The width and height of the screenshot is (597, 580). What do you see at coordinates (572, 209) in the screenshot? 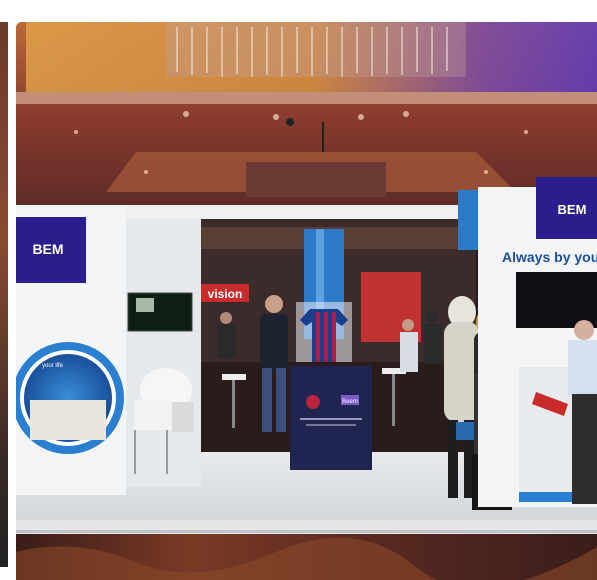
I see `right-booth-logo: BEM` at bounding box center [572, 209].